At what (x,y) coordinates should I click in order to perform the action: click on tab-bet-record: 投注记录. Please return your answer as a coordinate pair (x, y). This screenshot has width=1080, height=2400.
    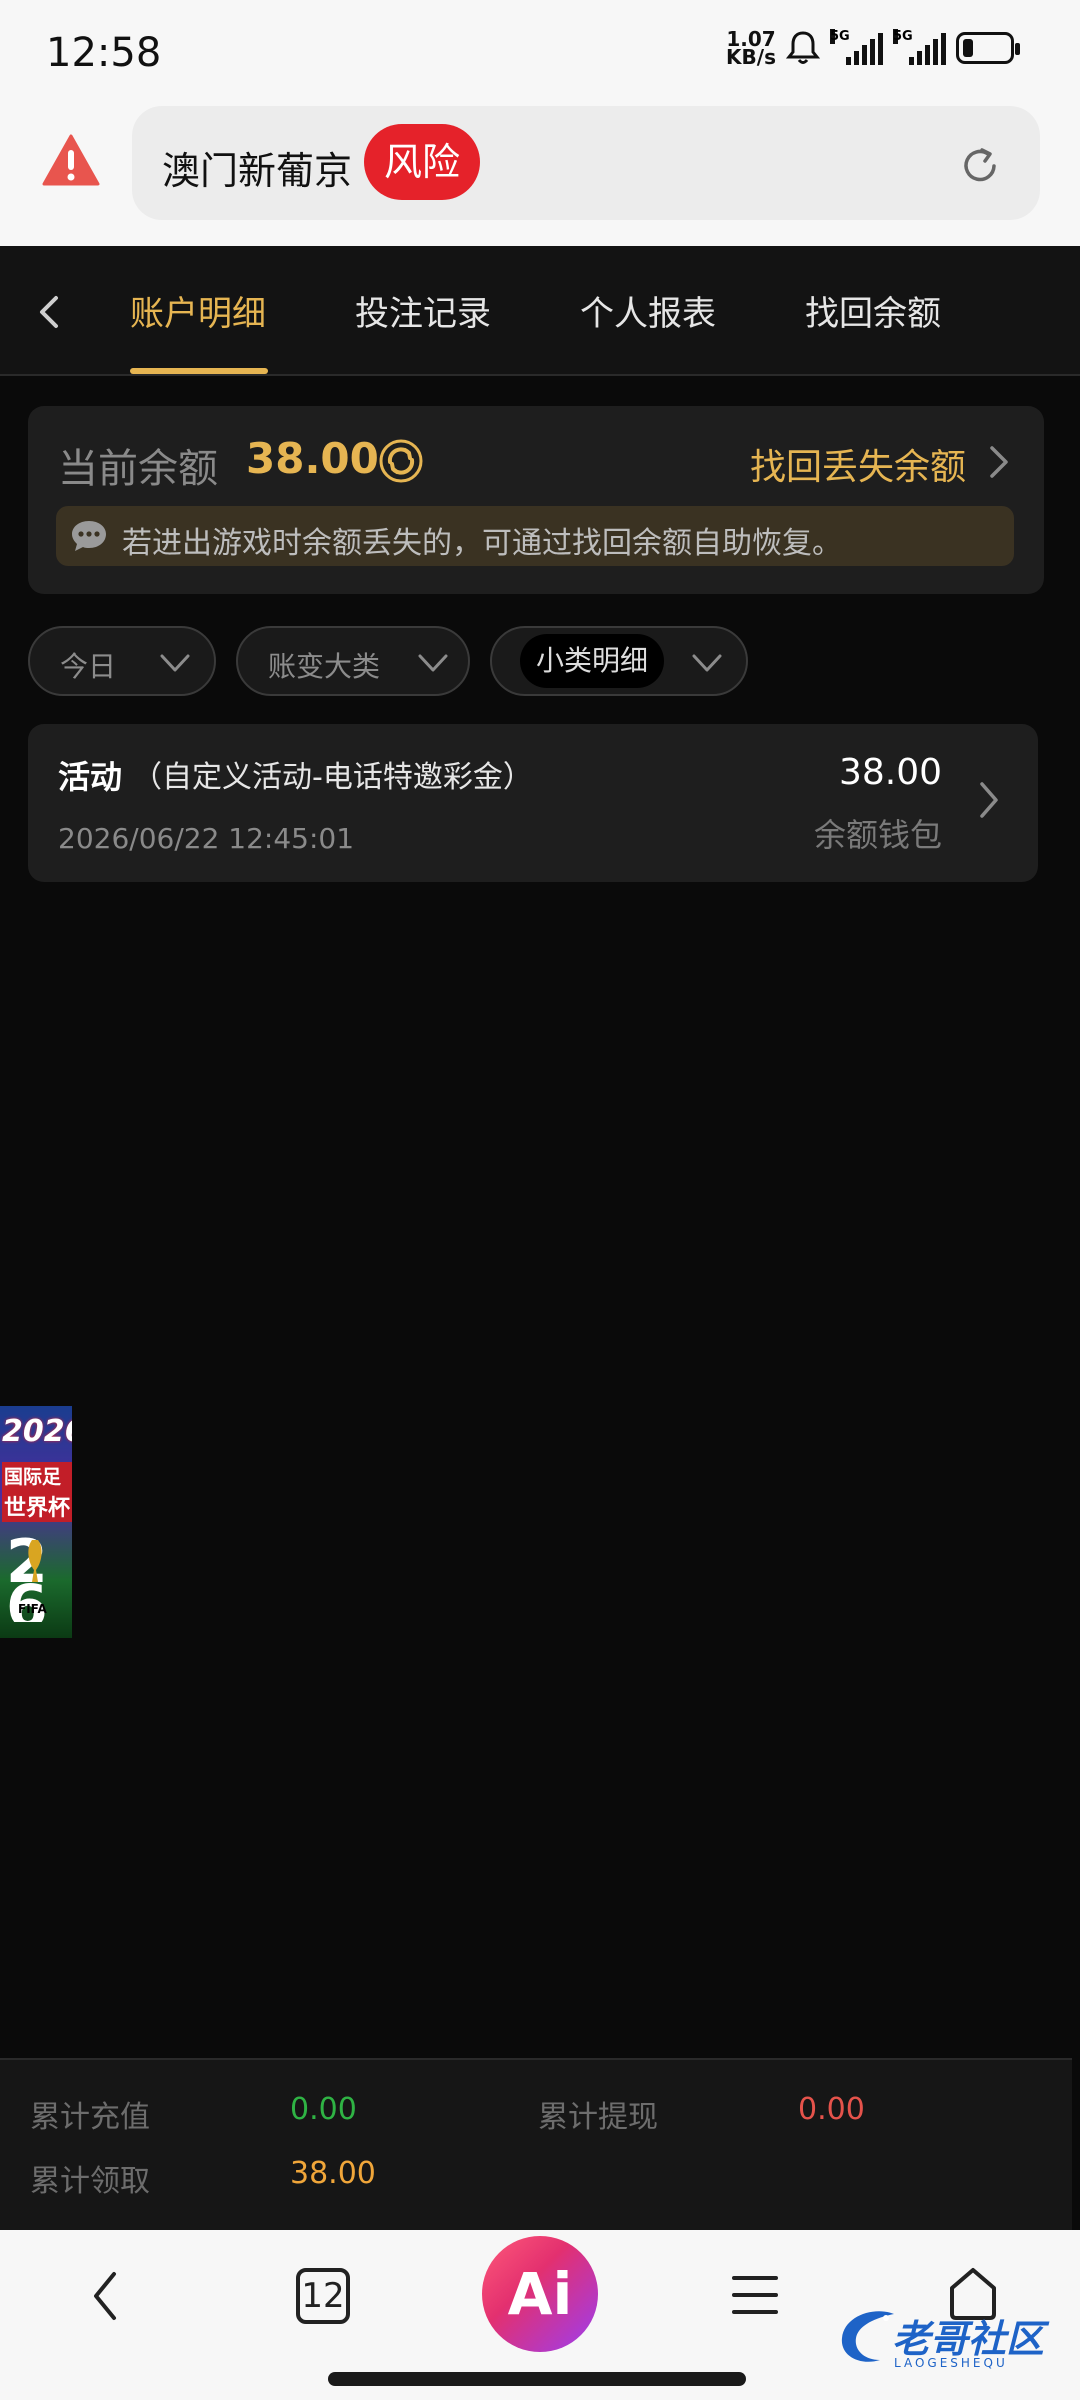
    Looking at the image, I should click on (423, 310).